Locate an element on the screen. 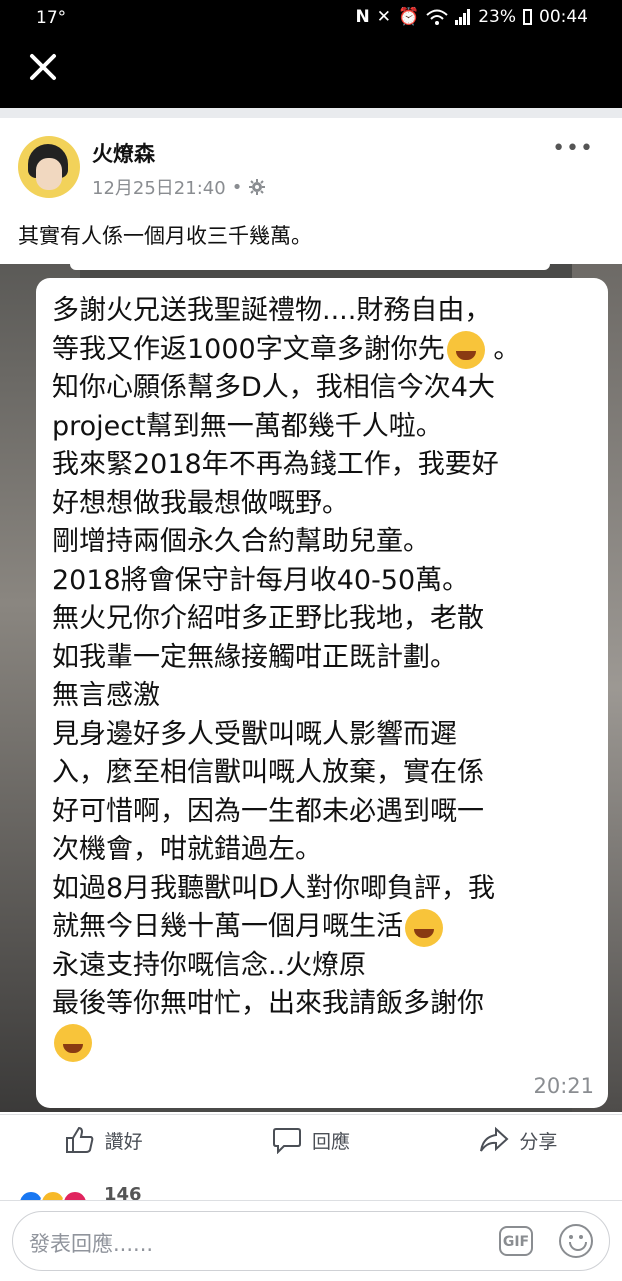  emoji-icon is located at coordinates (576, 1241).